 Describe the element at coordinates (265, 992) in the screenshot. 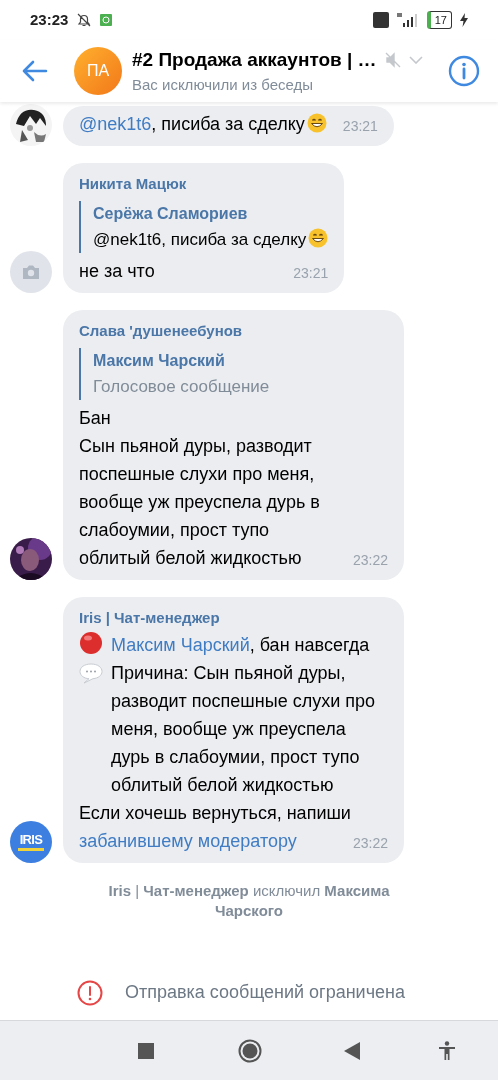

I see `restriction-notice: Отправка сообщений ограничена` at that location.